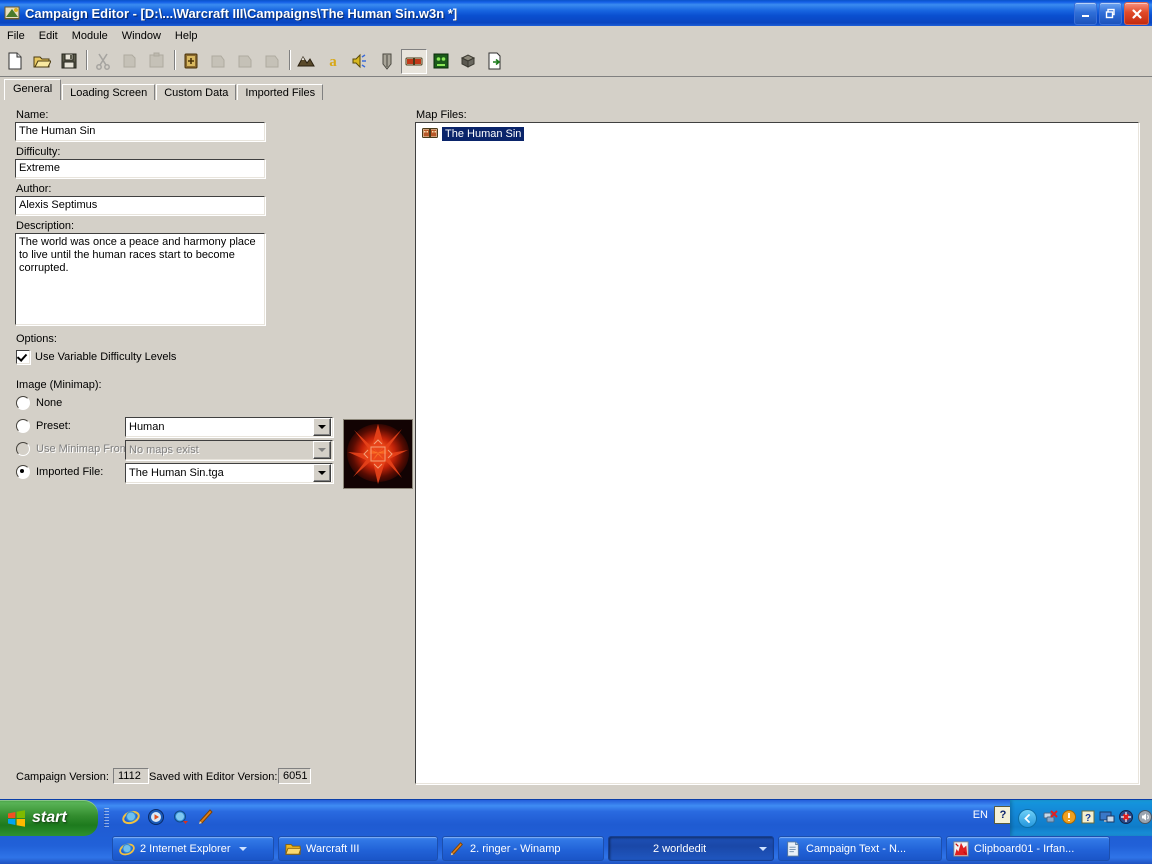 This screenshot has height=864, width=1152. I want to click on tab-general: General, so click(33, 89).